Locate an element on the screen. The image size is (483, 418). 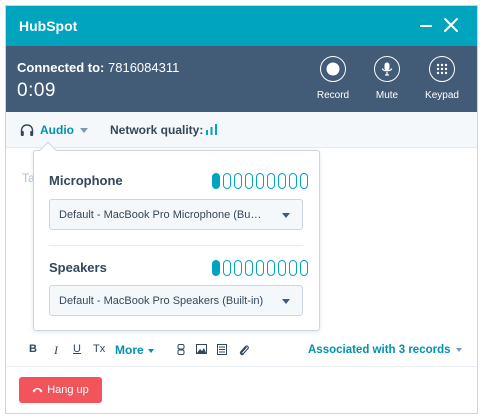
microphone-level-meter is located at coordinates (261, 181).